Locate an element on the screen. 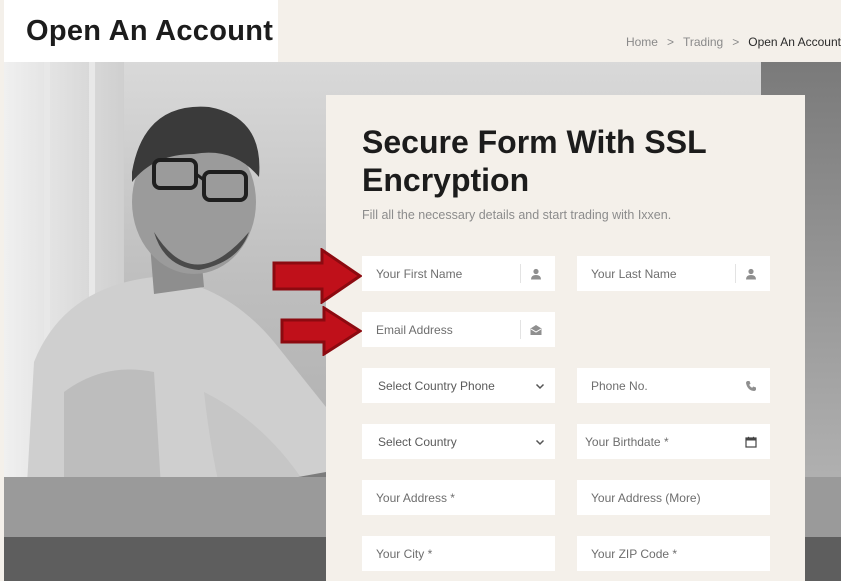 The image size is (841, 581). form-title: Secure Form With SSL Encryption is located at coordinates (534, 161).